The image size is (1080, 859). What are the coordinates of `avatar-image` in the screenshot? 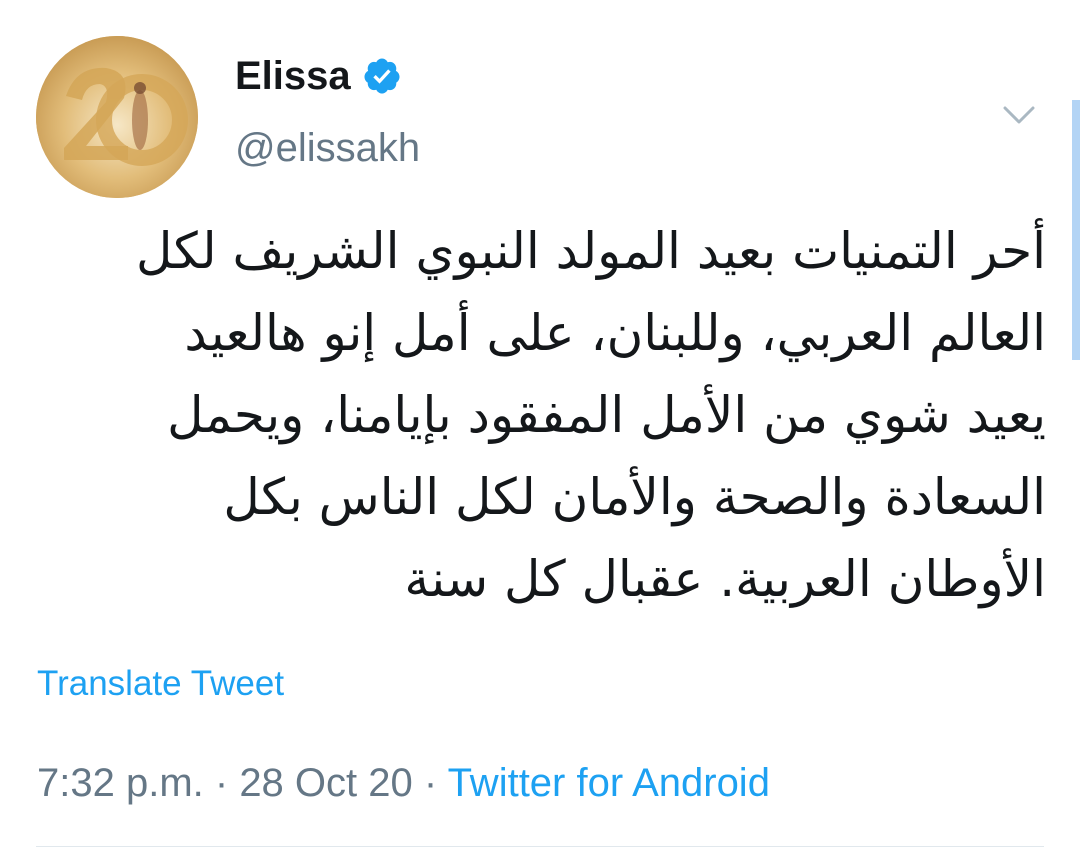 It's located at (117, 117).